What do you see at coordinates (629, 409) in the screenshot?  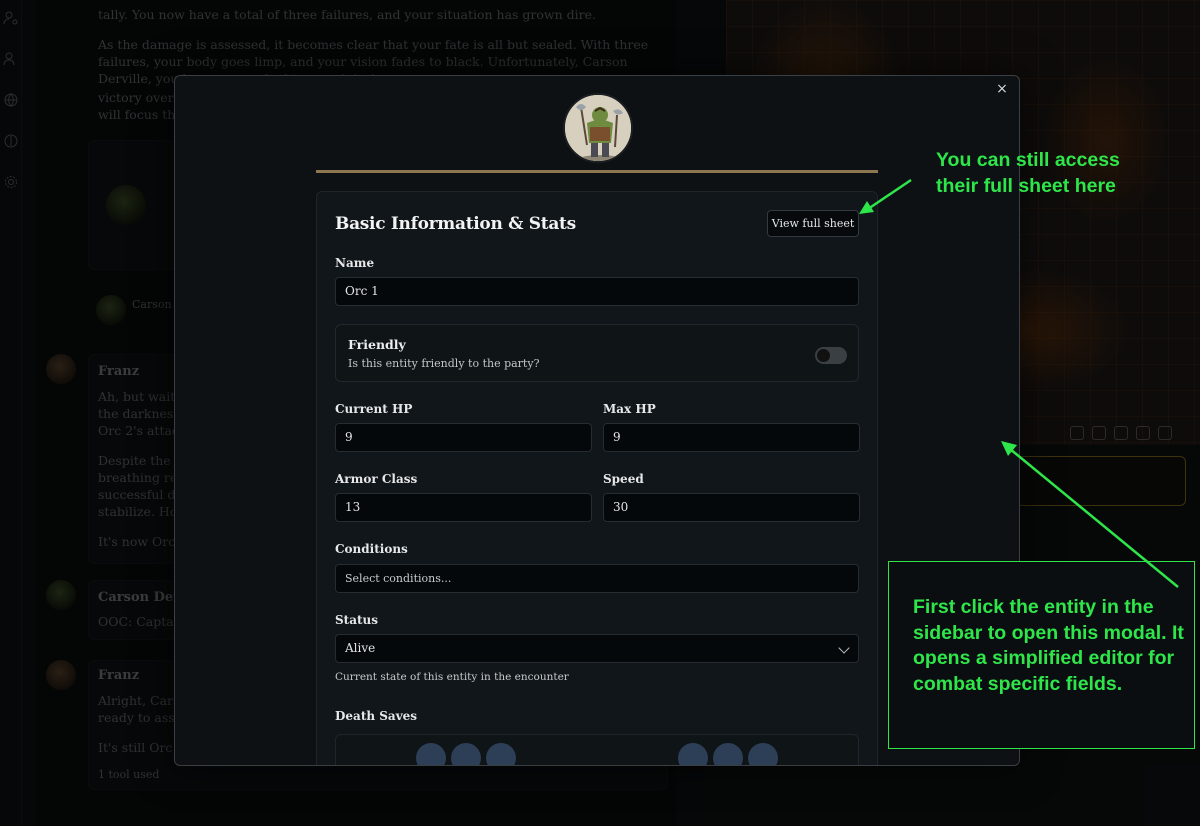 I see `max-hp-label: Max HP` at bounding box center [629, 409].